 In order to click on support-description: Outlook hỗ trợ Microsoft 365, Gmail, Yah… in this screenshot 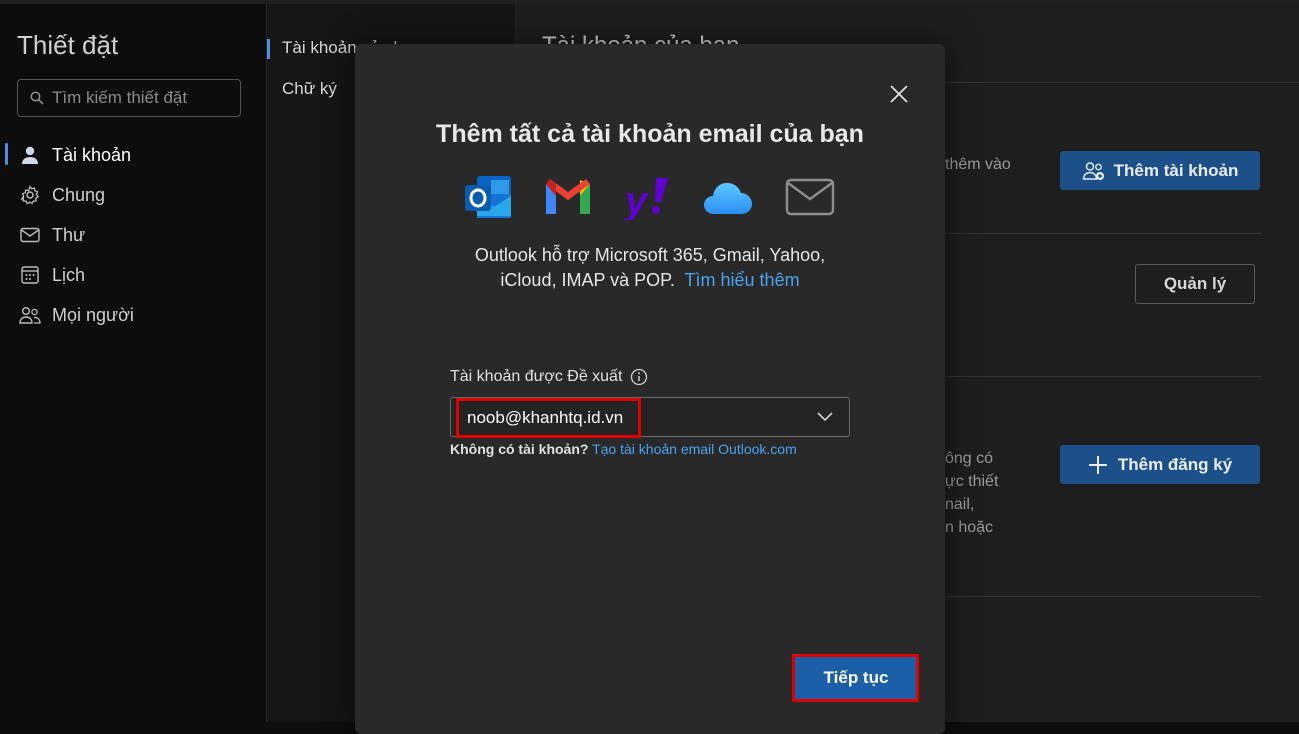, I will do `click(650, 268)`.